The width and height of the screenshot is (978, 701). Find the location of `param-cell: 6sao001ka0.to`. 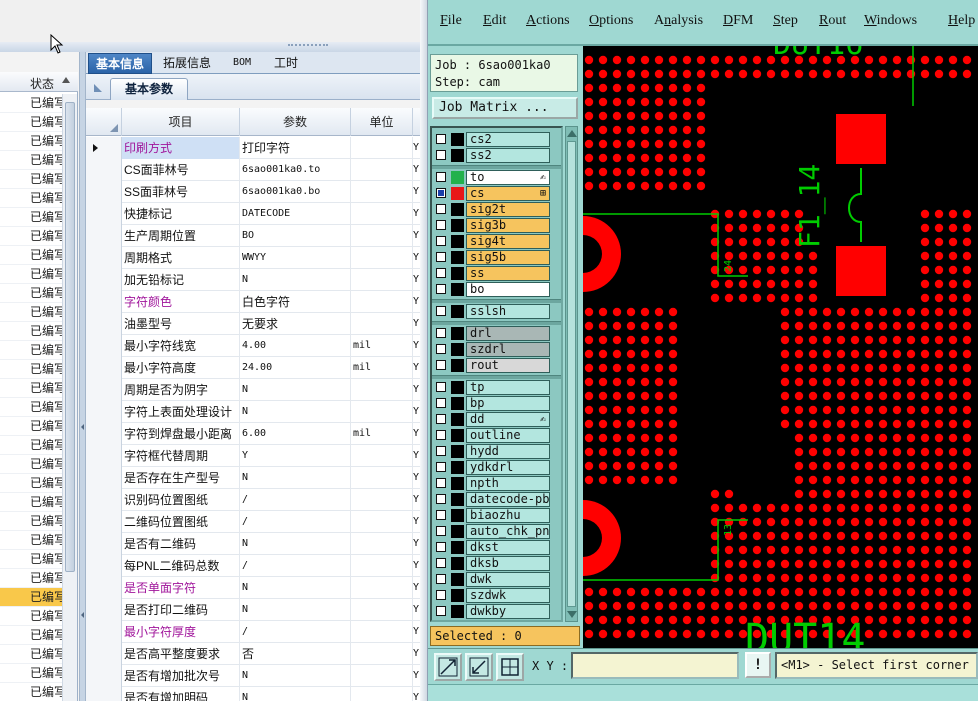

param-cell: 6sao001ka0.to is located at coordinates (295, 170).